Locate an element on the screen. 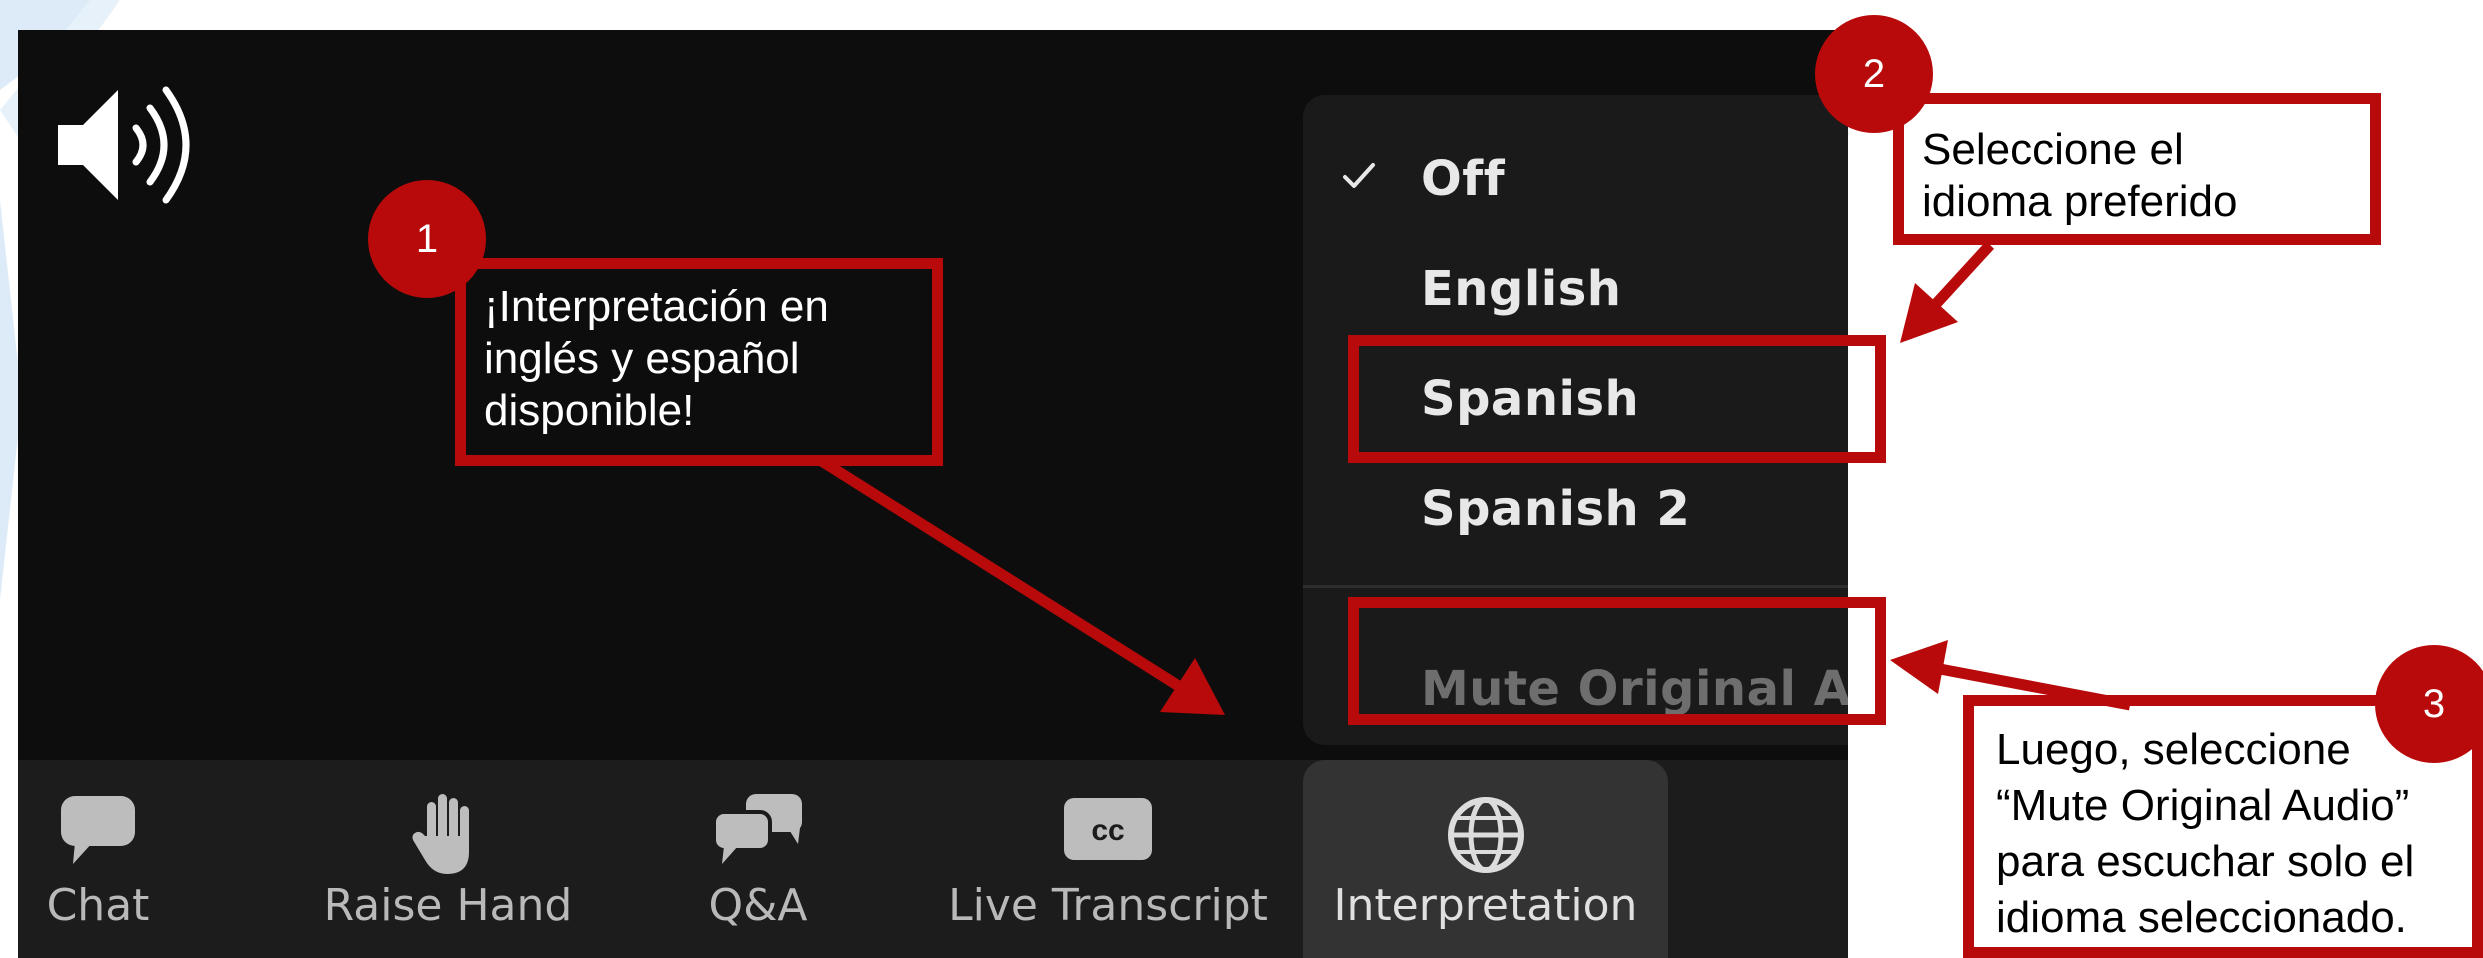  speaker-volume-icon is located at coordinates (118, 145).